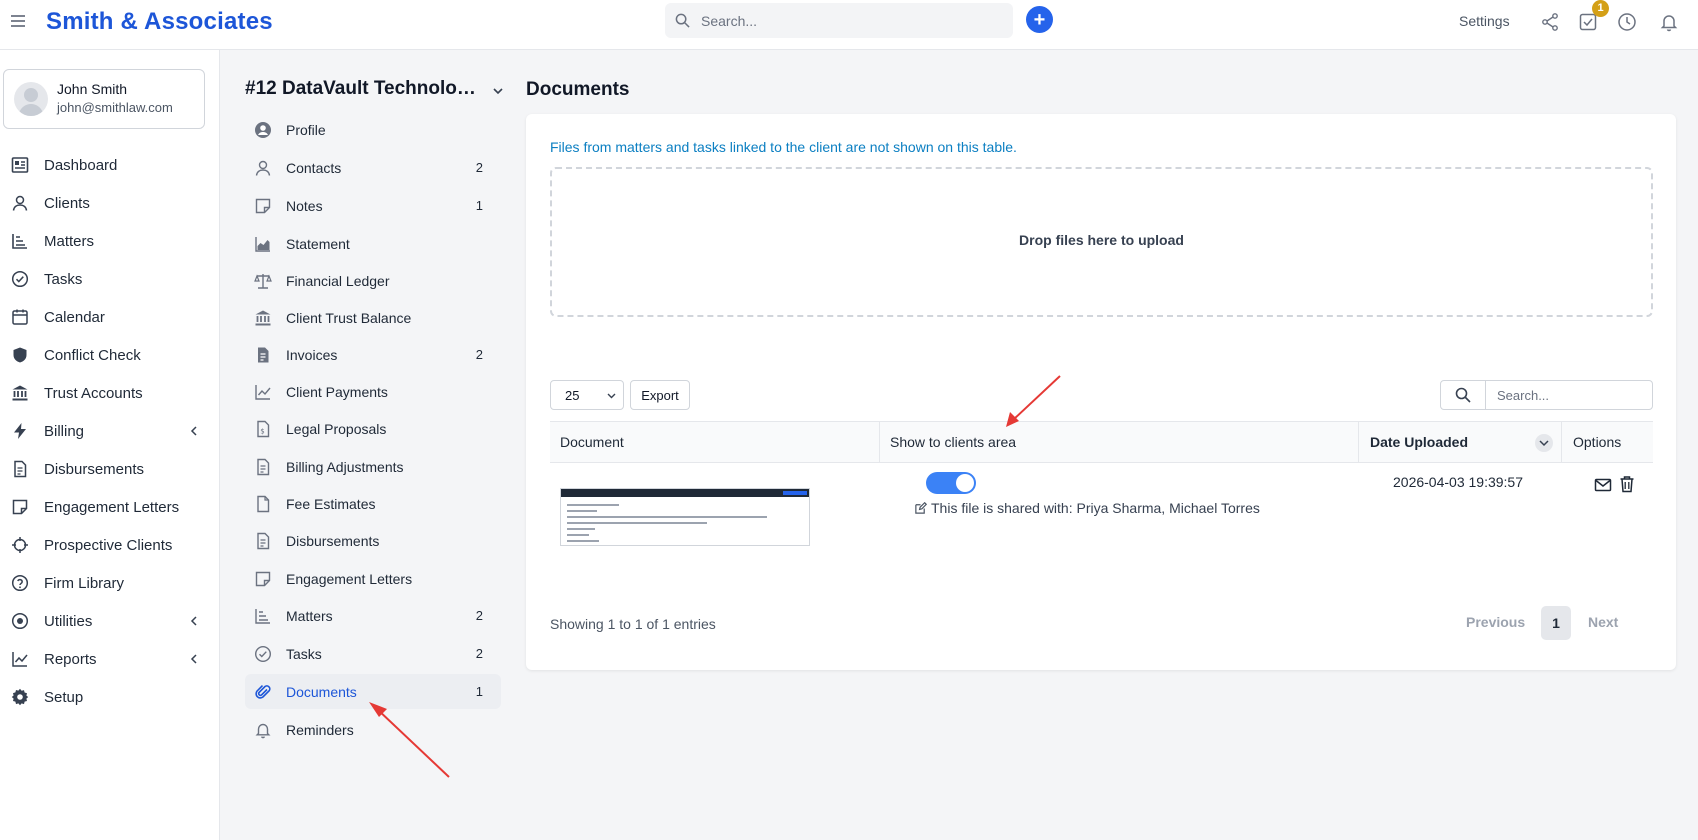 This screenshot has height=840, width=1698. What do you see at coordinates (337, 392) in the screenshot?
I see `client-menu-label: Client Payments` at bounding box center [337, 392].